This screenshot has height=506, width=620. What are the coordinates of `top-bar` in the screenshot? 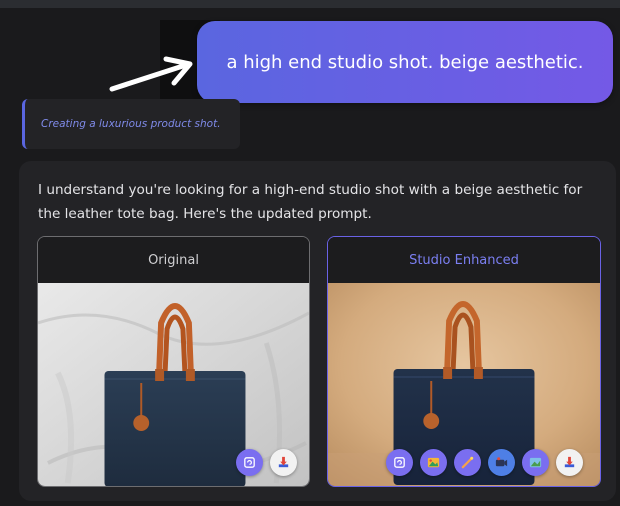 It's located at (310, 4).